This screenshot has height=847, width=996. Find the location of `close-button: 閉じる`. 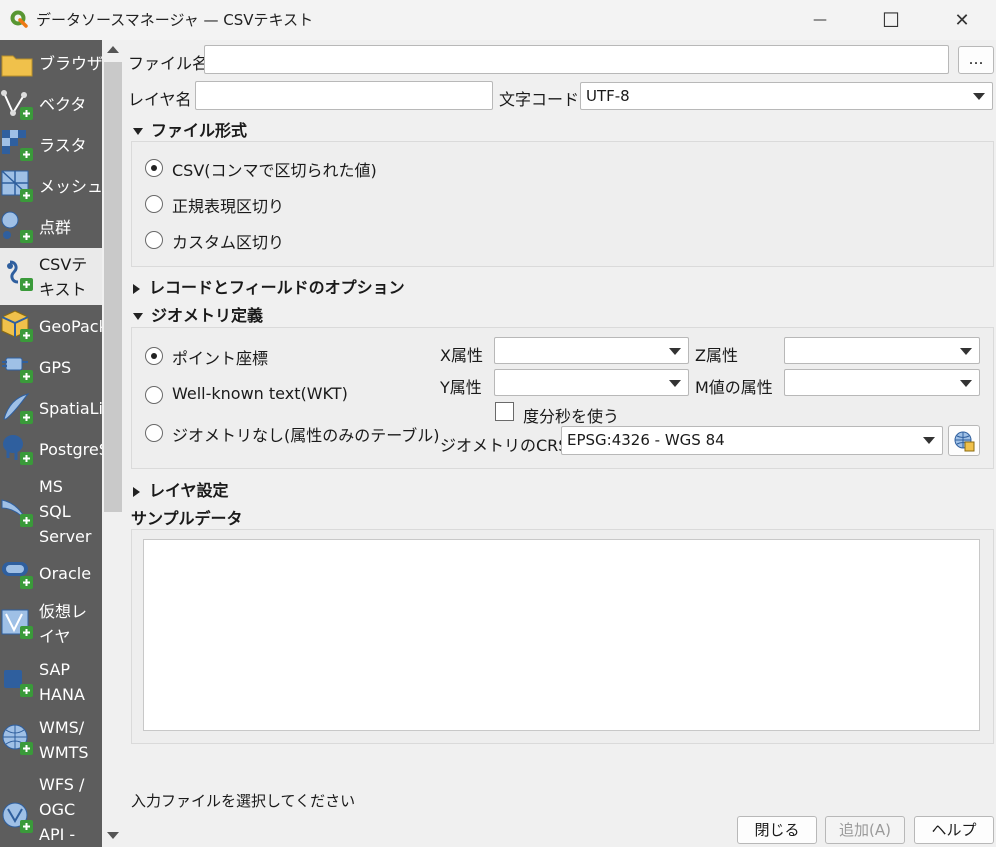

close-button: 閉じる is located at coordinates (777, 830).